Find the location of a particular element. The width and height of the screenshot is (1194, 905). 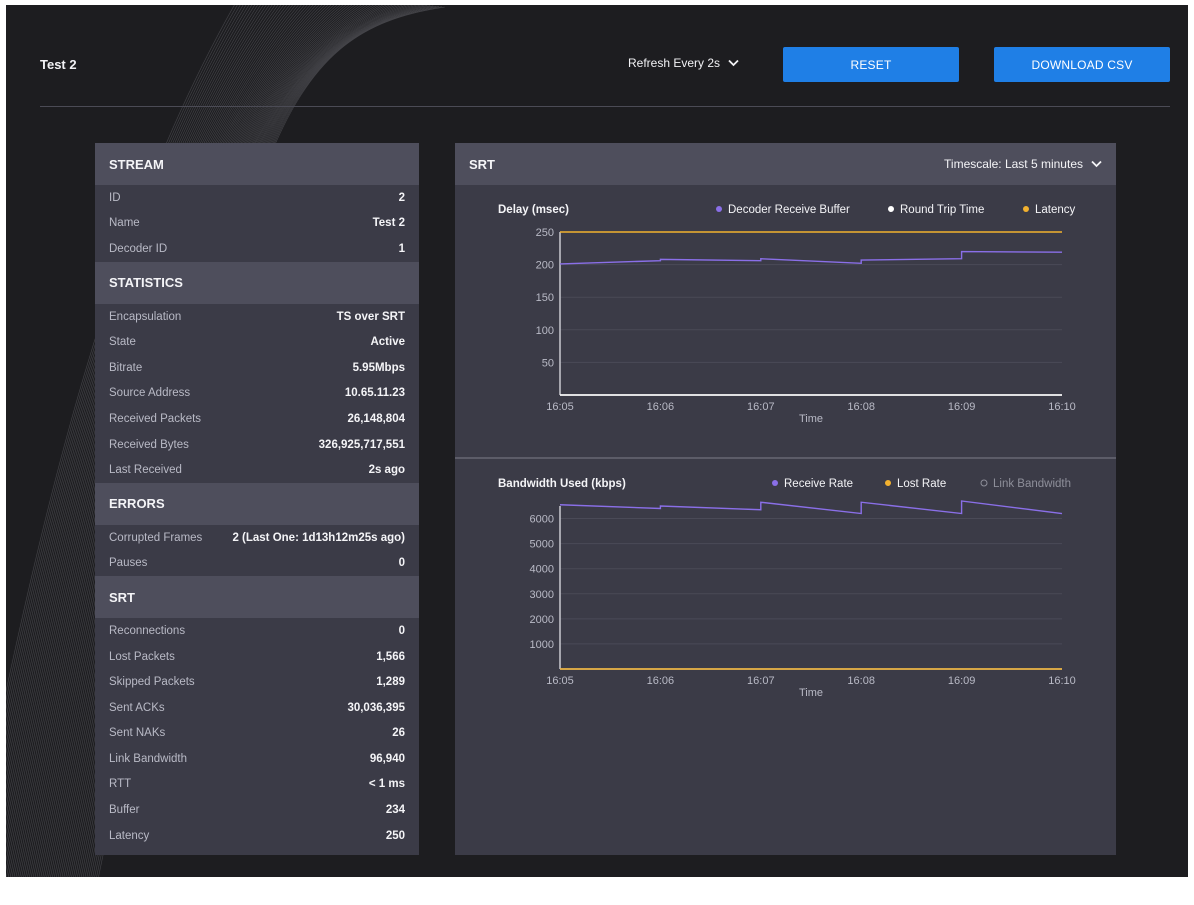

stat-value: 26 is located at coordinates (398, 733).